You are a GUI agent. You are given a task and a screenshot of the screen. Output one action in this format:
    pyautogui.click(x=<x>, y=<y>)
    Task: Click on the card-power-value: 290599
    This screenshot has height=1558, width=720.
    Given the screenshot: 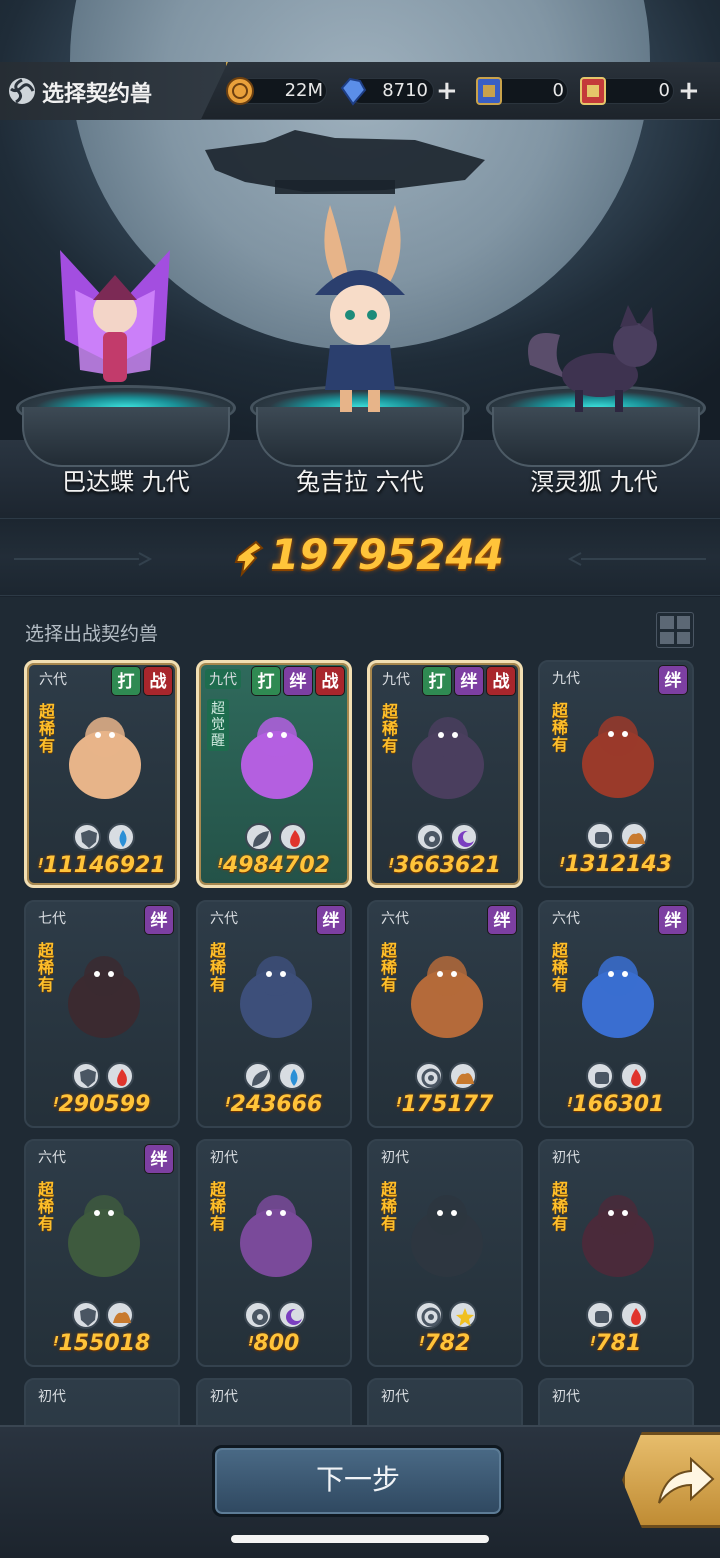 What is the action you would take?
    pyautogui.click(x=104, y=1104)
    